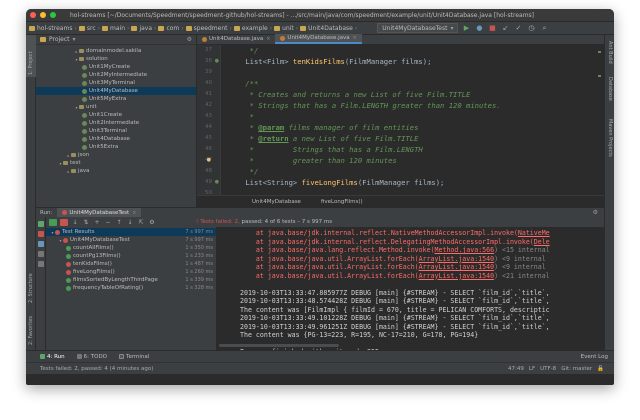 Image resolution: width=640 pixels, height=420 pixels. I want to click on project-tree-item: ▸ domainmodel.sakila, so click(116, 51).